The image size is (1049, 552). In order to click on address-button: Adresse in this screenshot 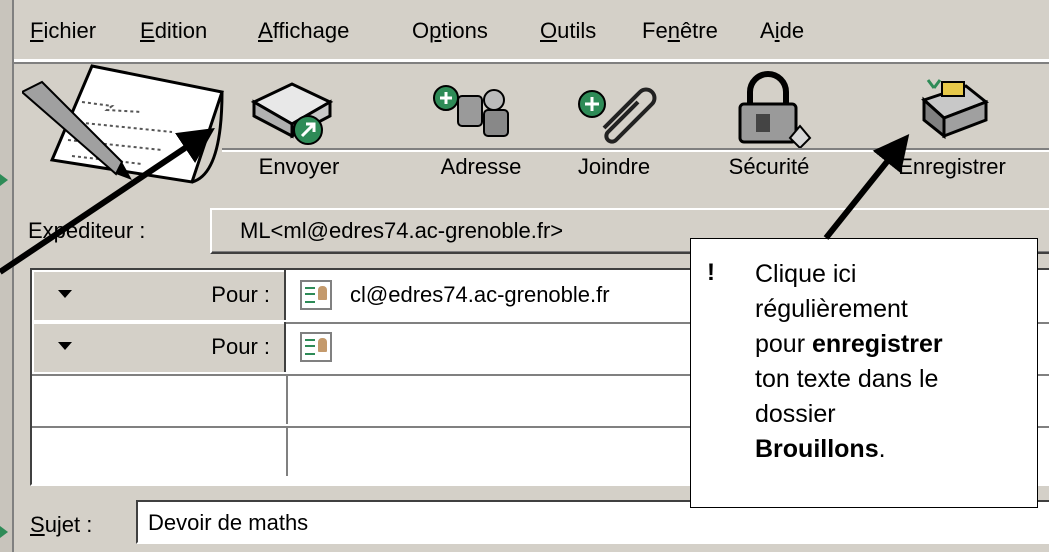, I will do `click(481, 128)`.